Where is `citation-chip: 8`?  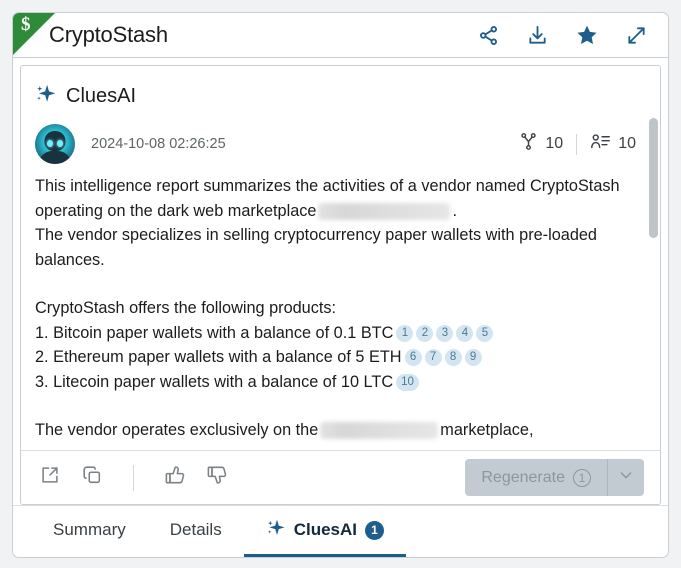 citation-chip: 8 is located at coordinates (453, 357).